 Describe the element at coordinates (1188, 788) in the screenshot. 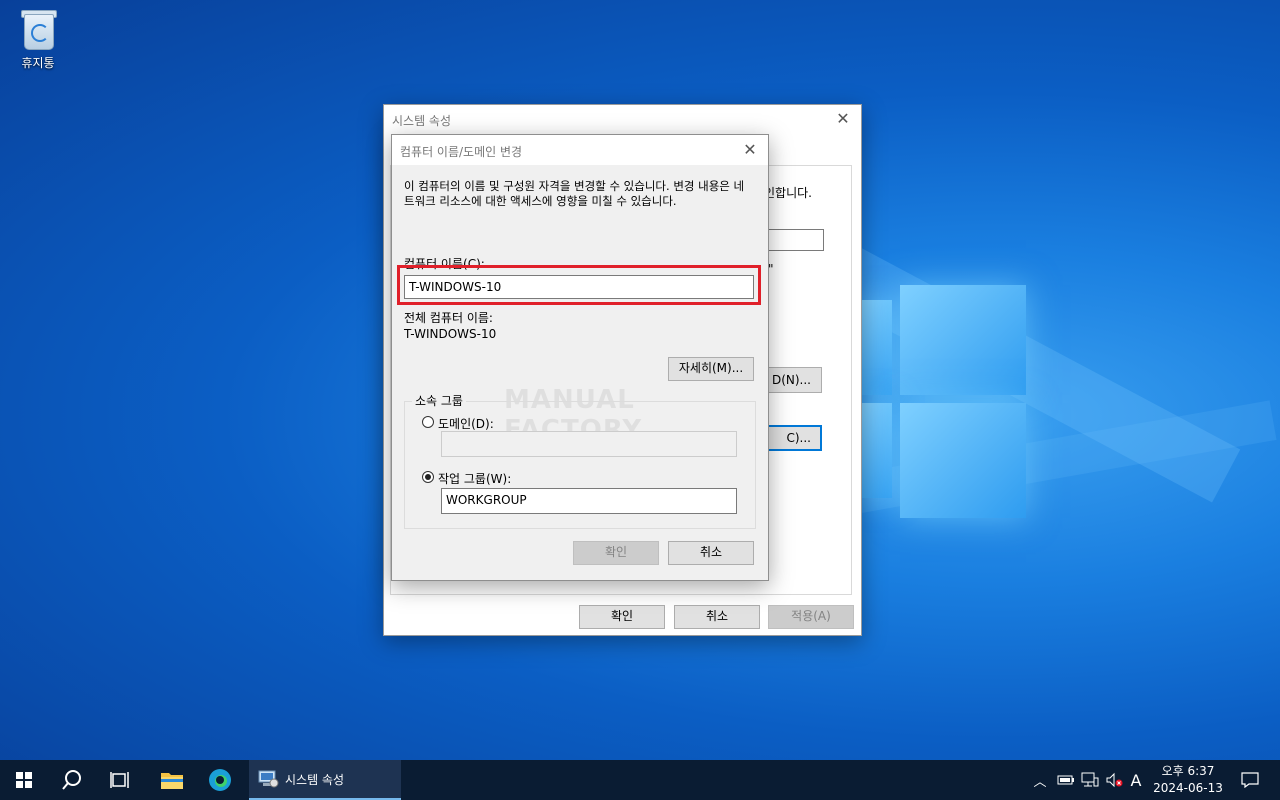

I see `clock-date: 2024-06-13` at that location.